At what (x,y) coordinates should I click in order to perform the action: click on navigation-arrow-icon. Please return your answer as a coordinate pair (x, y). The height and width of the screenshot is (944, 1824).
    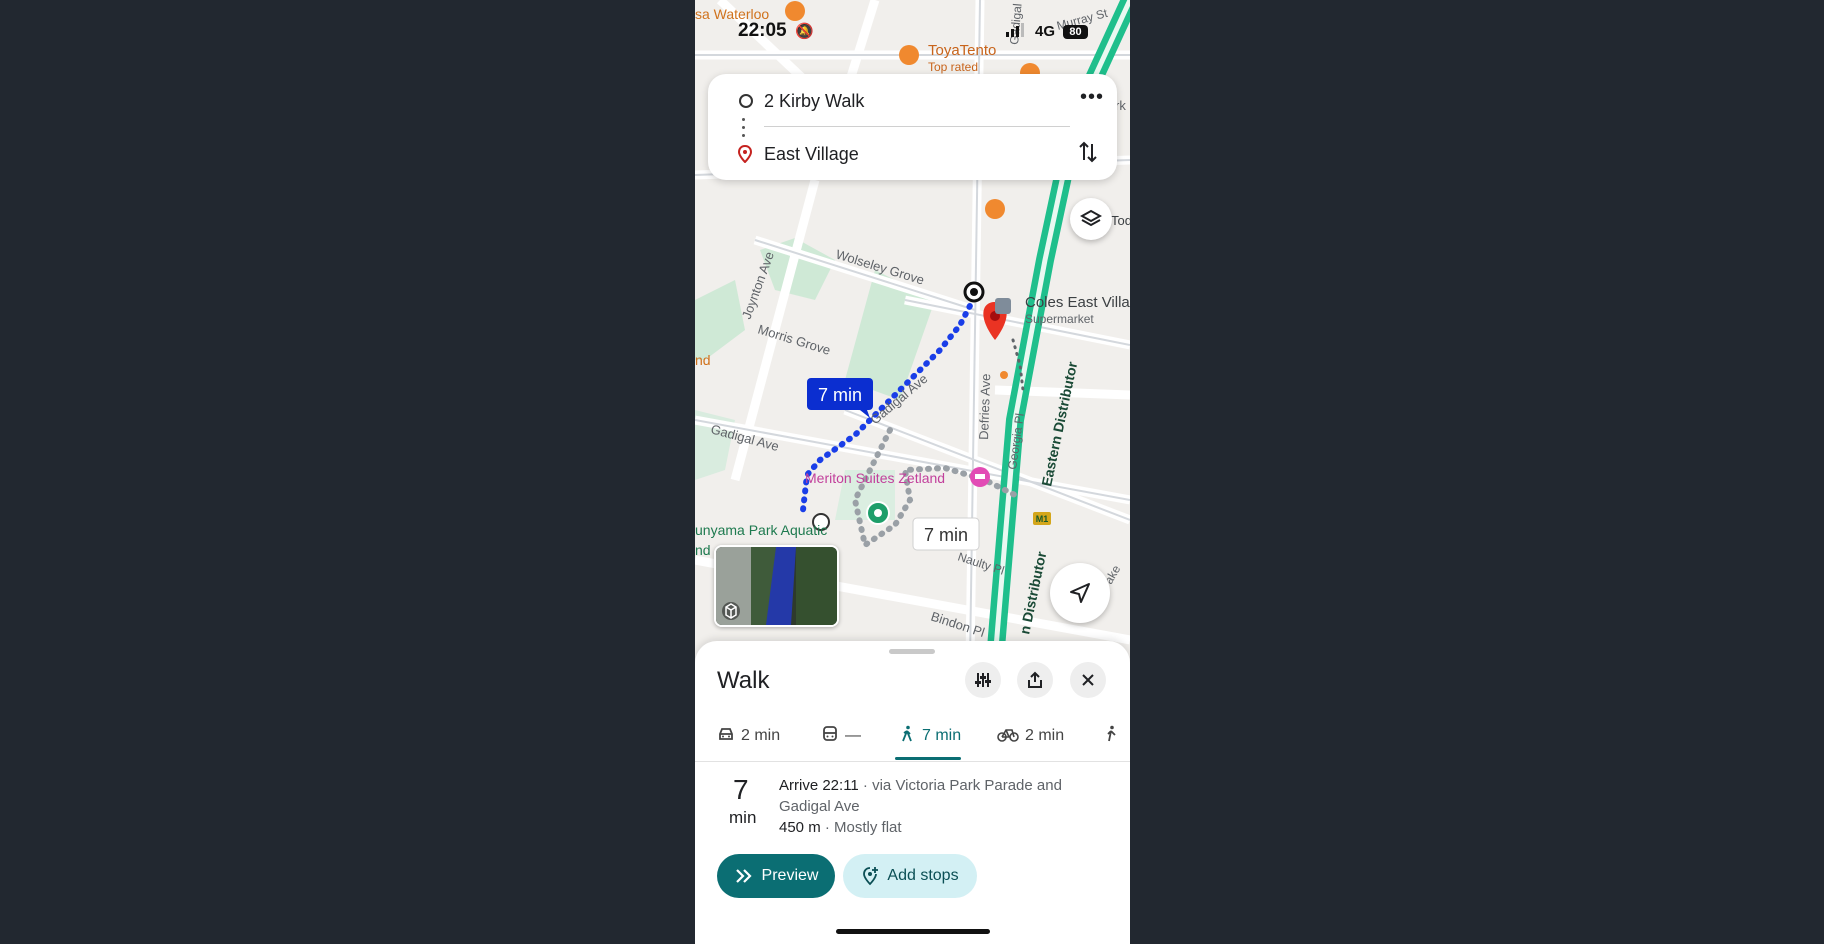
    Looking at the image, I should click on (1080, 593).